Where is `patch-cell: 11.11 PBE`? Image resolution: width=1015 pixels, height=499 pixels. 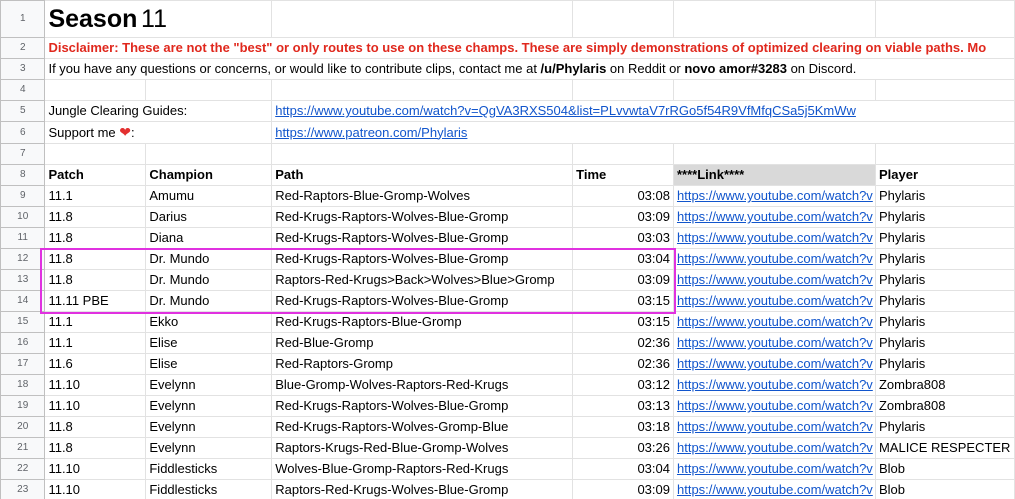 patch-cell: 11.11 PBE is located at coordinates (95, 301).